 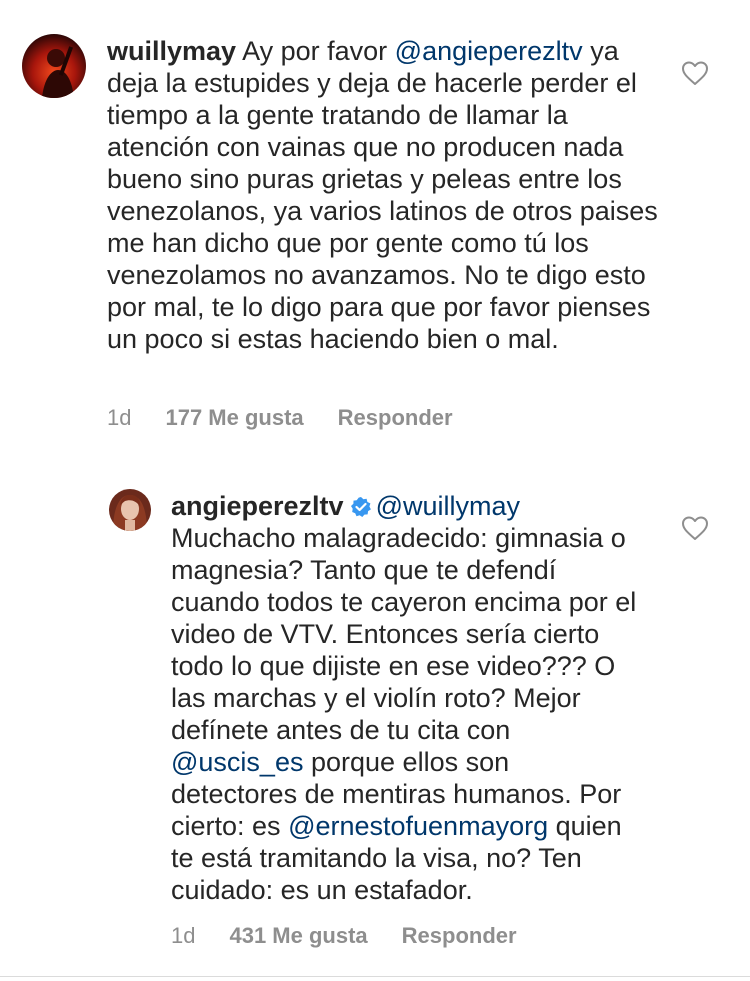 What do you see at coordinates (171, 51) in the screenshot?
I see `comment-username: wuillymay` at bounding box center [171, 51].